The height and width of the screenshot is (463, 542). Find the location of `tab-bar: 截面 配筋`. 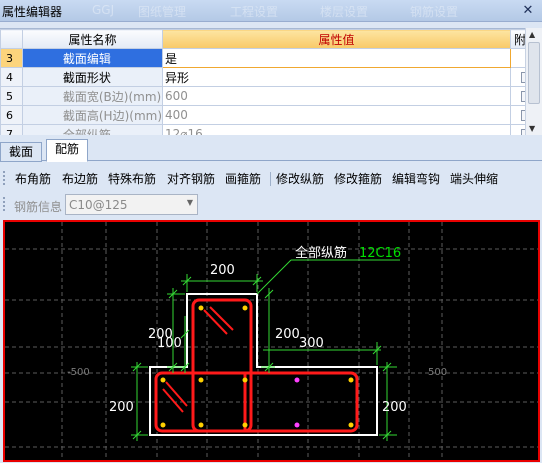

tab-bar: 截面 配筋 is located at coordinates (271, 150).